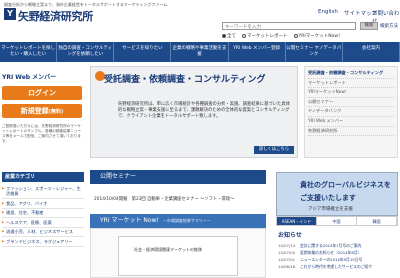 The width and height of the screenshot is (400, 278). I want to click on radio-label: YRIマーケットNow！, so click(320, 36).